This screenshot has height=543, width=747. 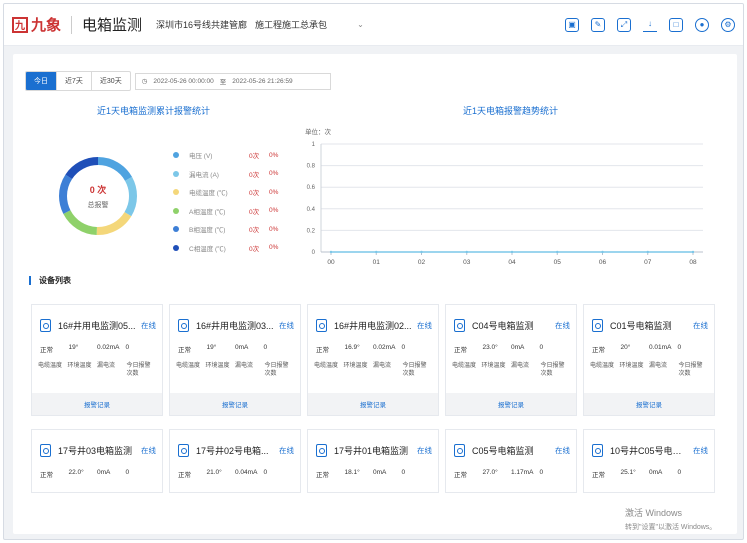 What do you see at coordinates (225, 192) in the screenshot?
I see `legend-item: 电缆温度 (℃) 0次 0%` at bounding box center [225, 192].